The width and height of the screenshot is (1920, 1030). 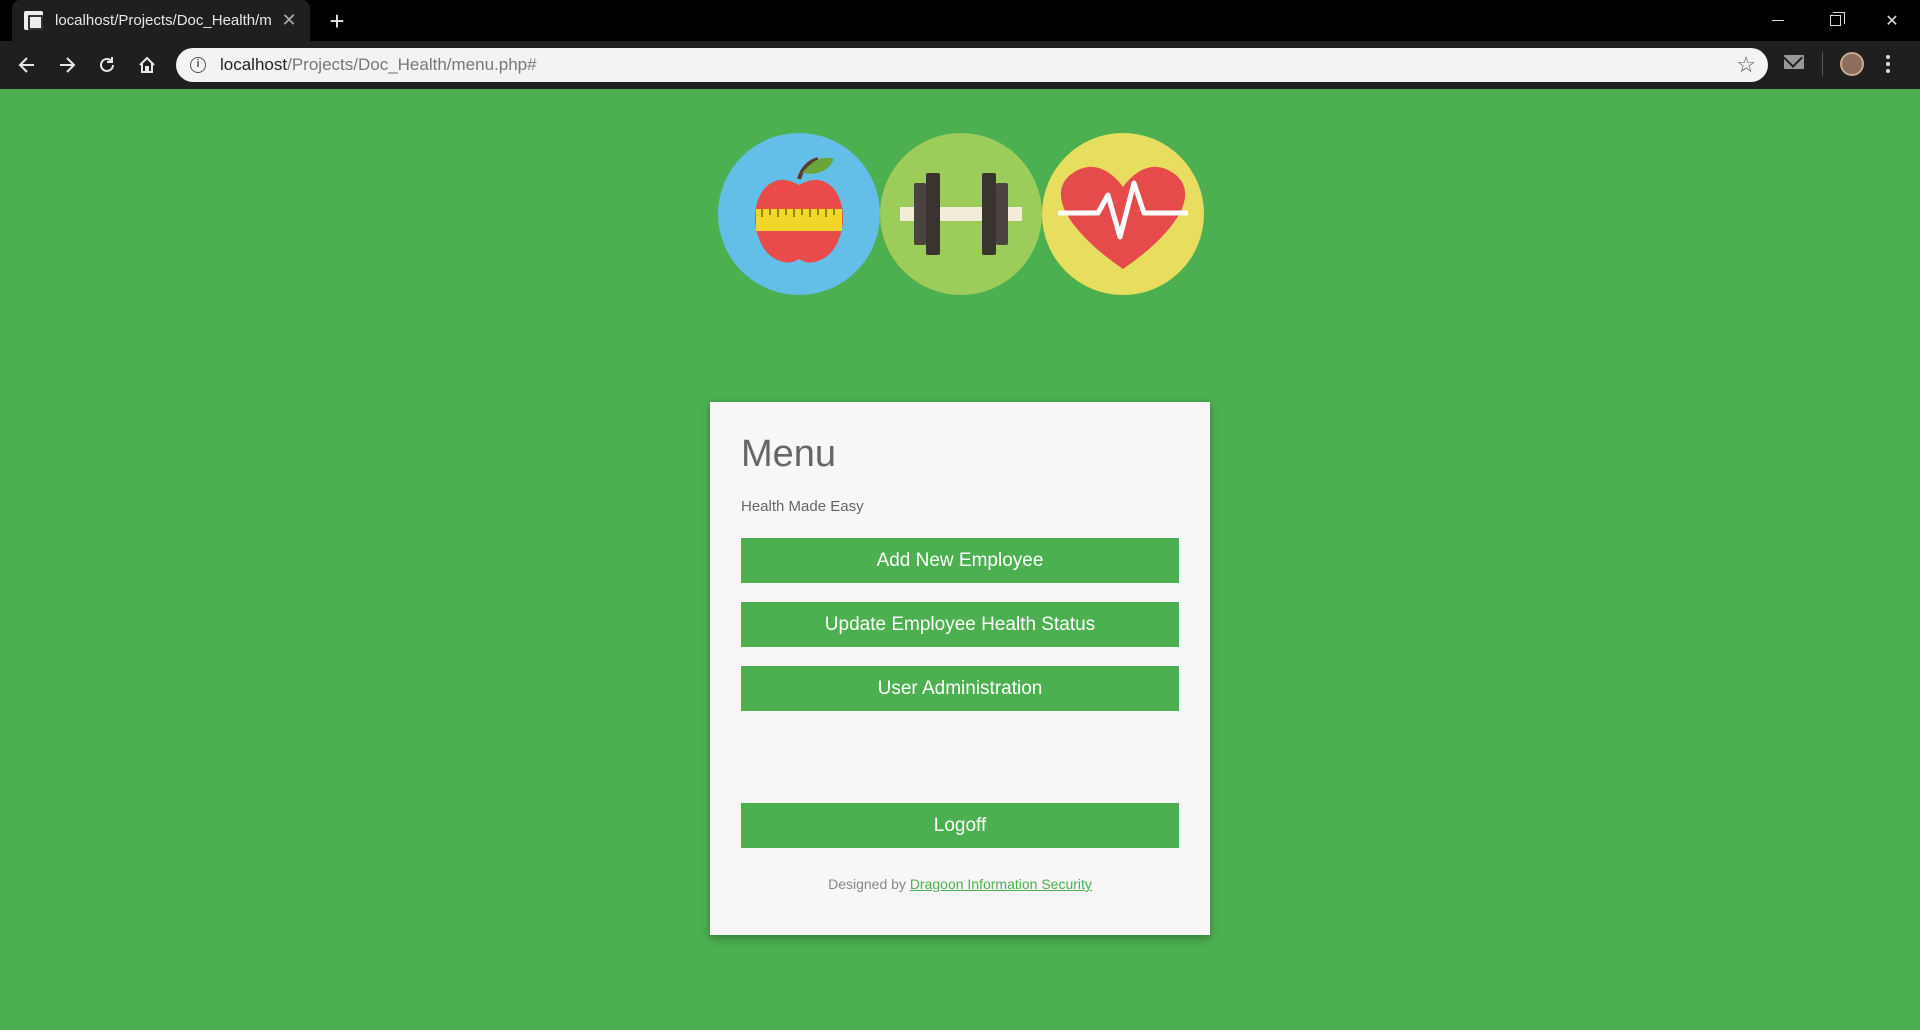 I want to click on logoff-button: Logoff, so click(x=960, y=825).